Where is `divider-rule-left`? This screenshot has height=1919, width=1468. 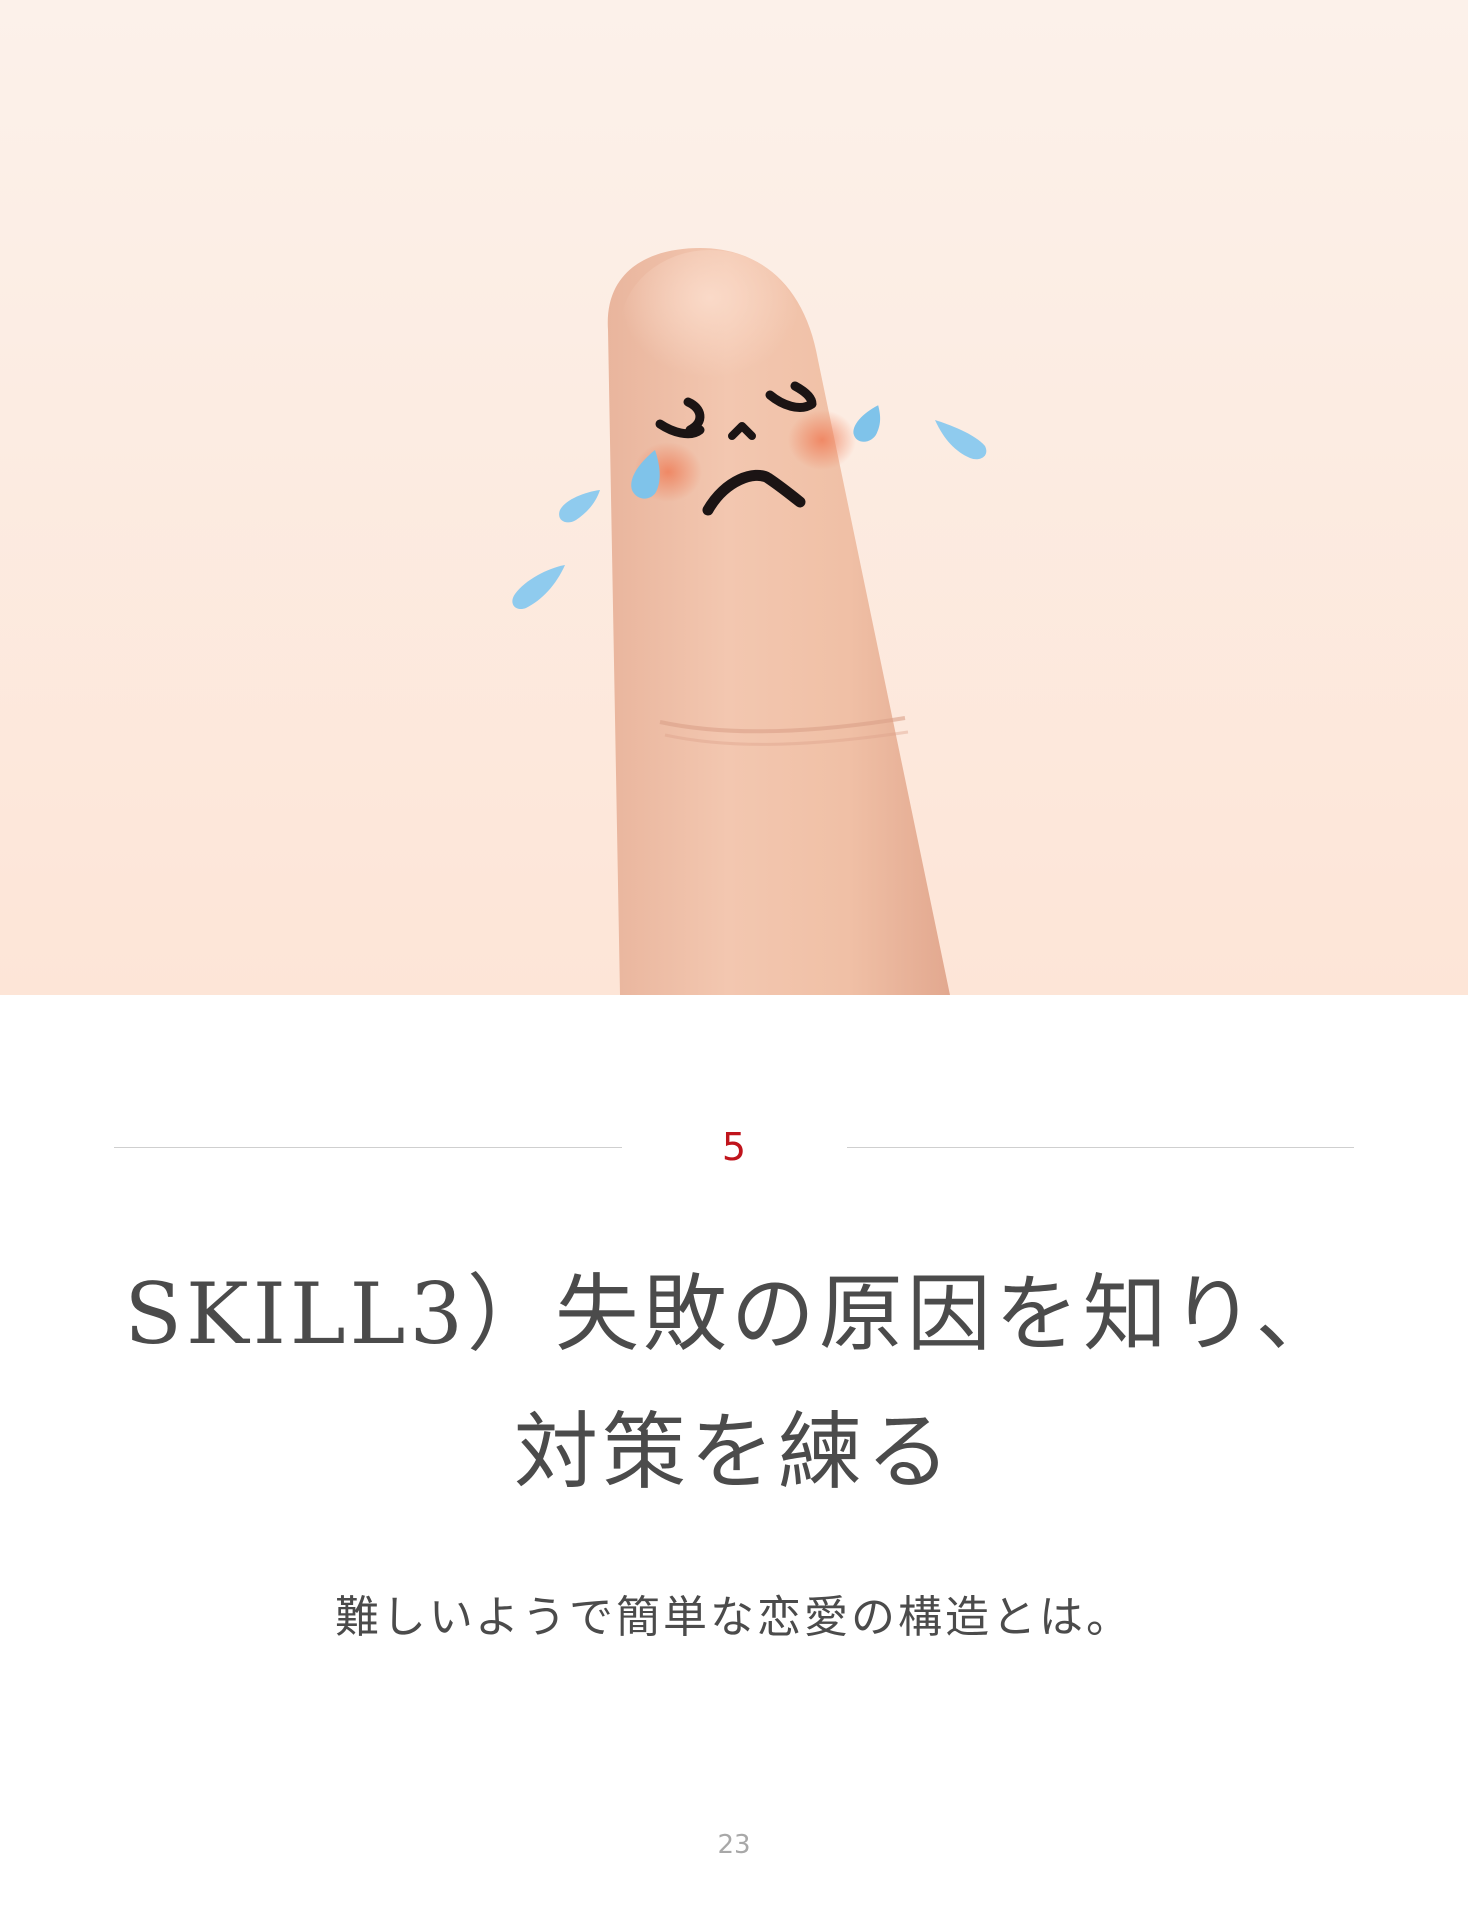 divider-rule-left is located at coordinates (368, 1147).